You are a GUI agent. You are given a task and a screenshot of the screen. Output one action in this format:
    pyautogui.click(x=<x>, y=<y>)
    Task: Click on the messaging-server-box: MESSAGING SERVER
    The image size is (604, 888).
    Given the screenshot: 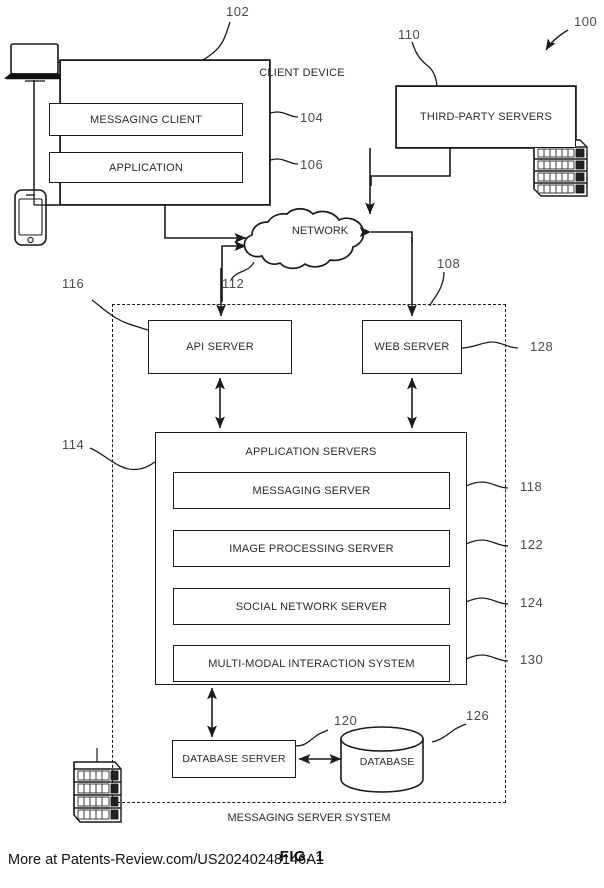 What is the action you would take?
    pyautogui.click(x=311, y=490)
    